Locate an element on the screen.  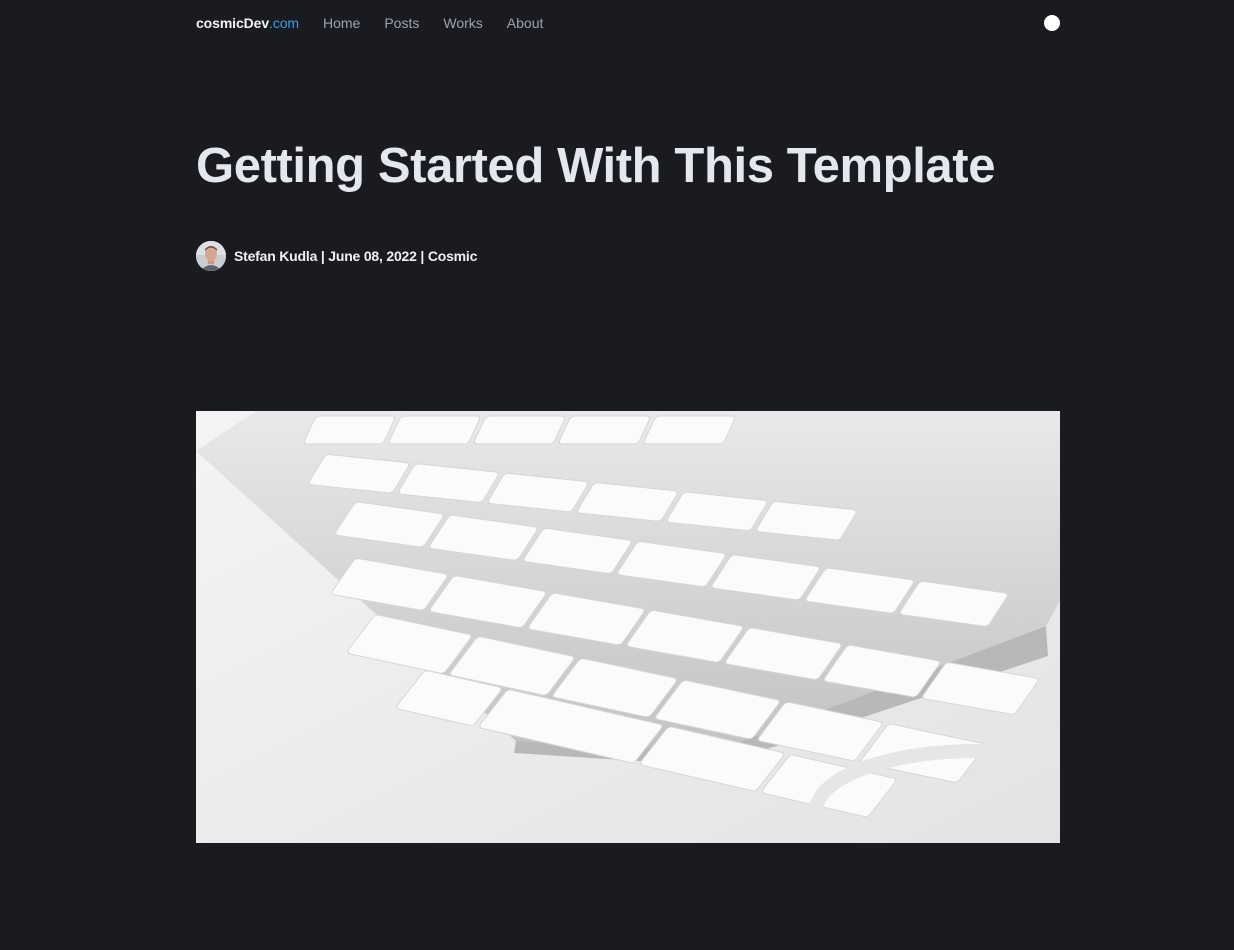
post-meta: Stefan Kudla | June 08, 2022 | Cosmic is located at coordinates (336, 256).